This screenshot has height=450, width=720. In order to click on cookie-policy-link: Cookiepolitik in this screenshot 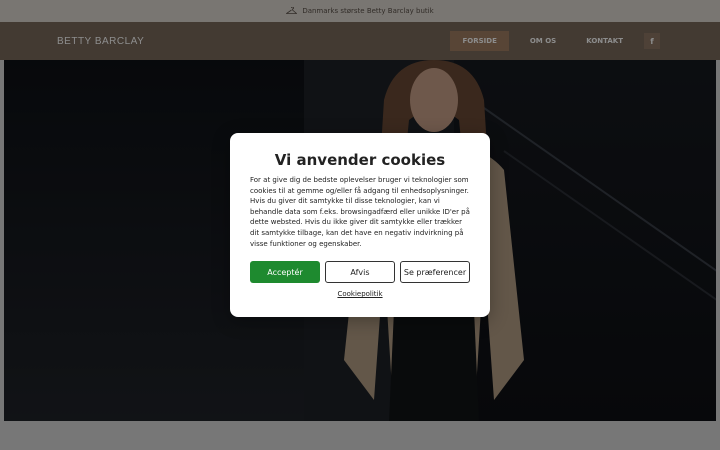, I will do `click(360, 294)`.